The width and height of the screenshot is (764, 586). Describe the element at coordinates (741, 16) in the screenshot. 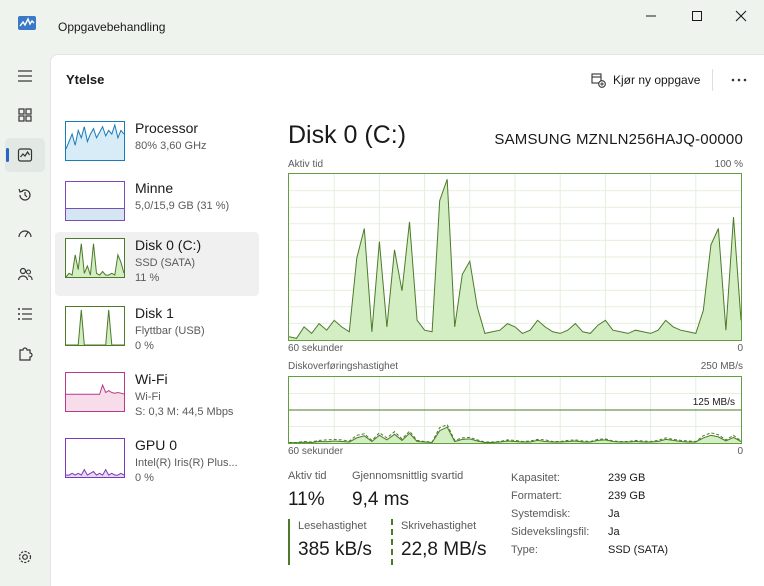

I see `close-button` at that location.